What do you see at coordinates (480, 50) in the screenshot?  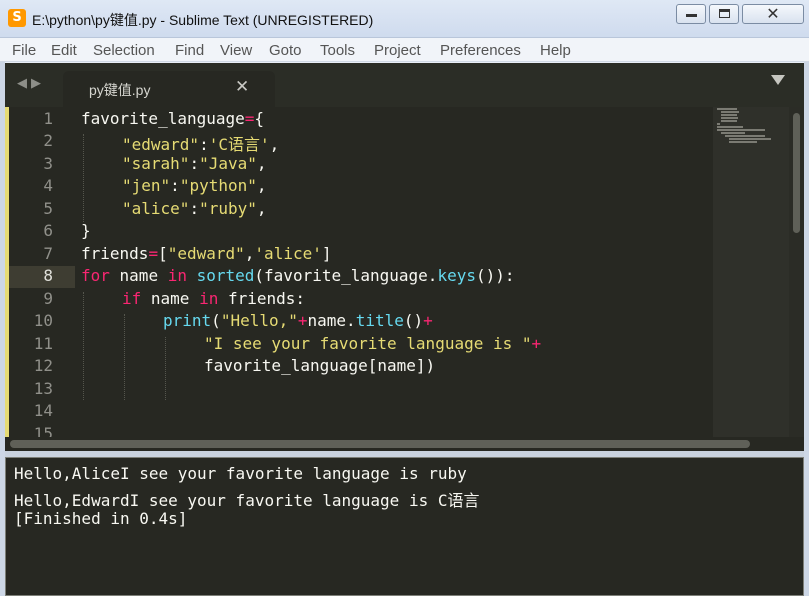 I see `menu-preferences: Preferences` at bounding box center [480, 50].